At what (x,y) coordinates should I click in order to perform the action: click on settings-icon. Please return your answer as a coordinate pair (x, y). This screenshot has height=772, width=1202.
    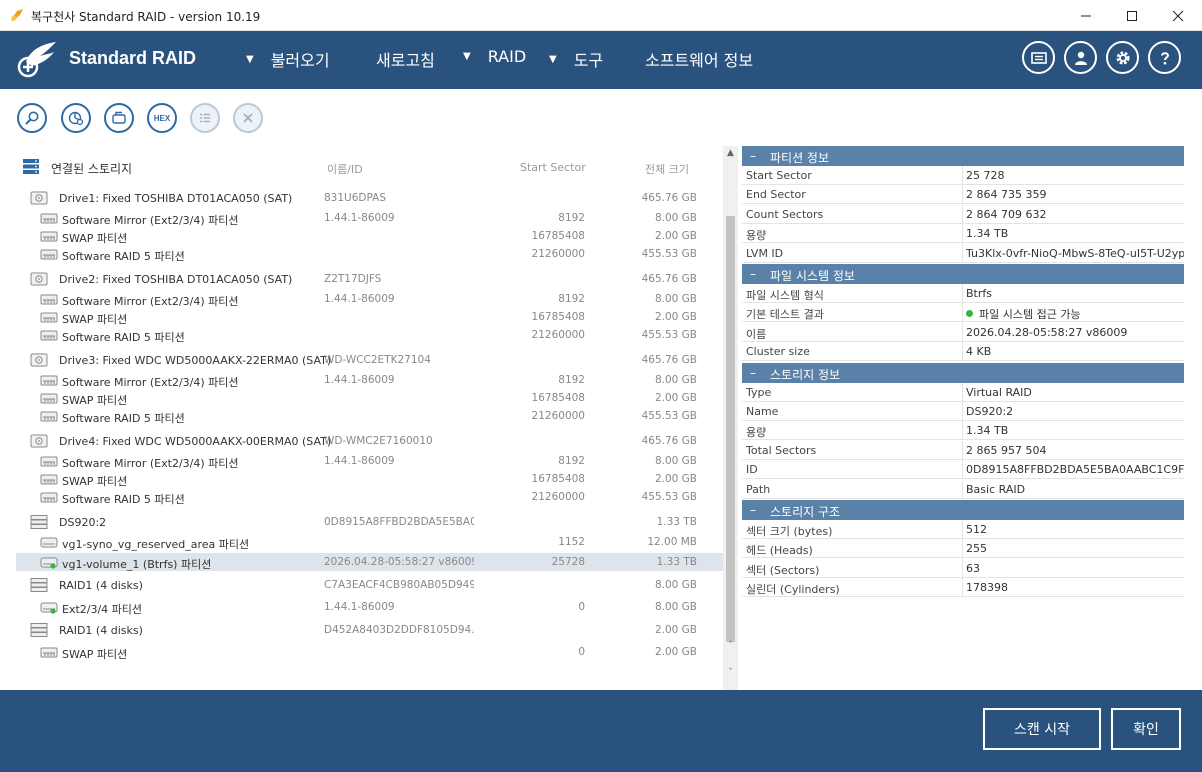
    Looking at the image, I should click on (1122, 57).